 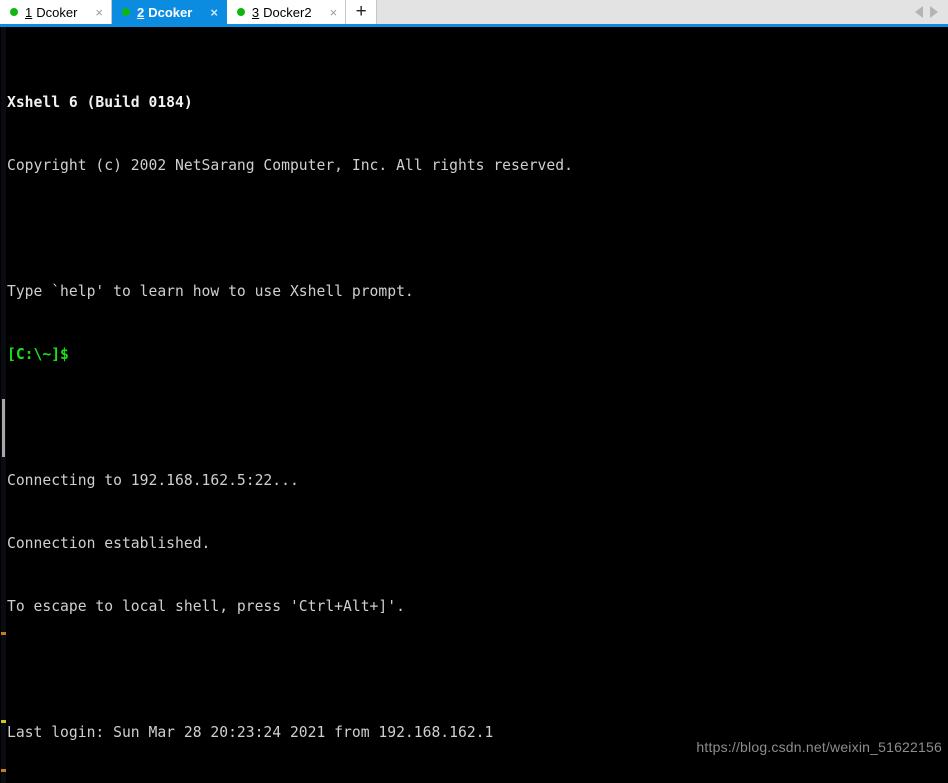 What do you see at coordinates (29, 12) in the screenshot?
I see `tab-index: 1` at bounding box center [29, 12].